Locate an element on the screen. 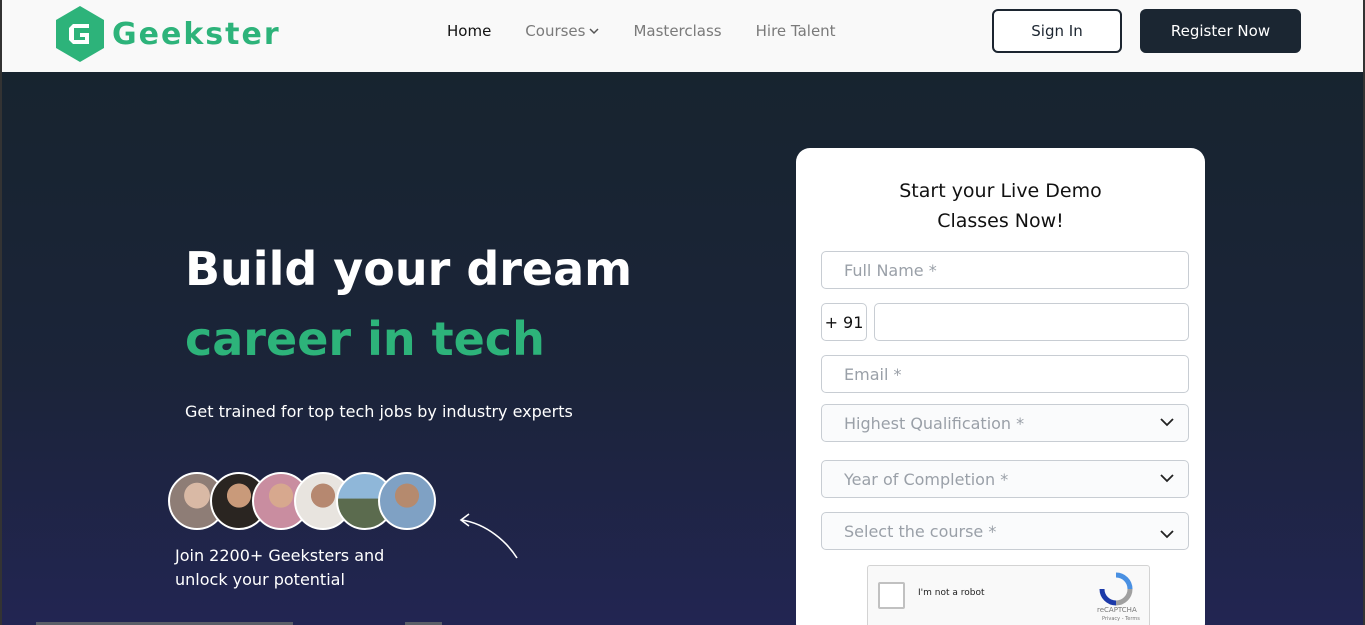 Image resolution: width=1365 pixels, height=625 pixels. avatar is located at coordinates (407, 501).